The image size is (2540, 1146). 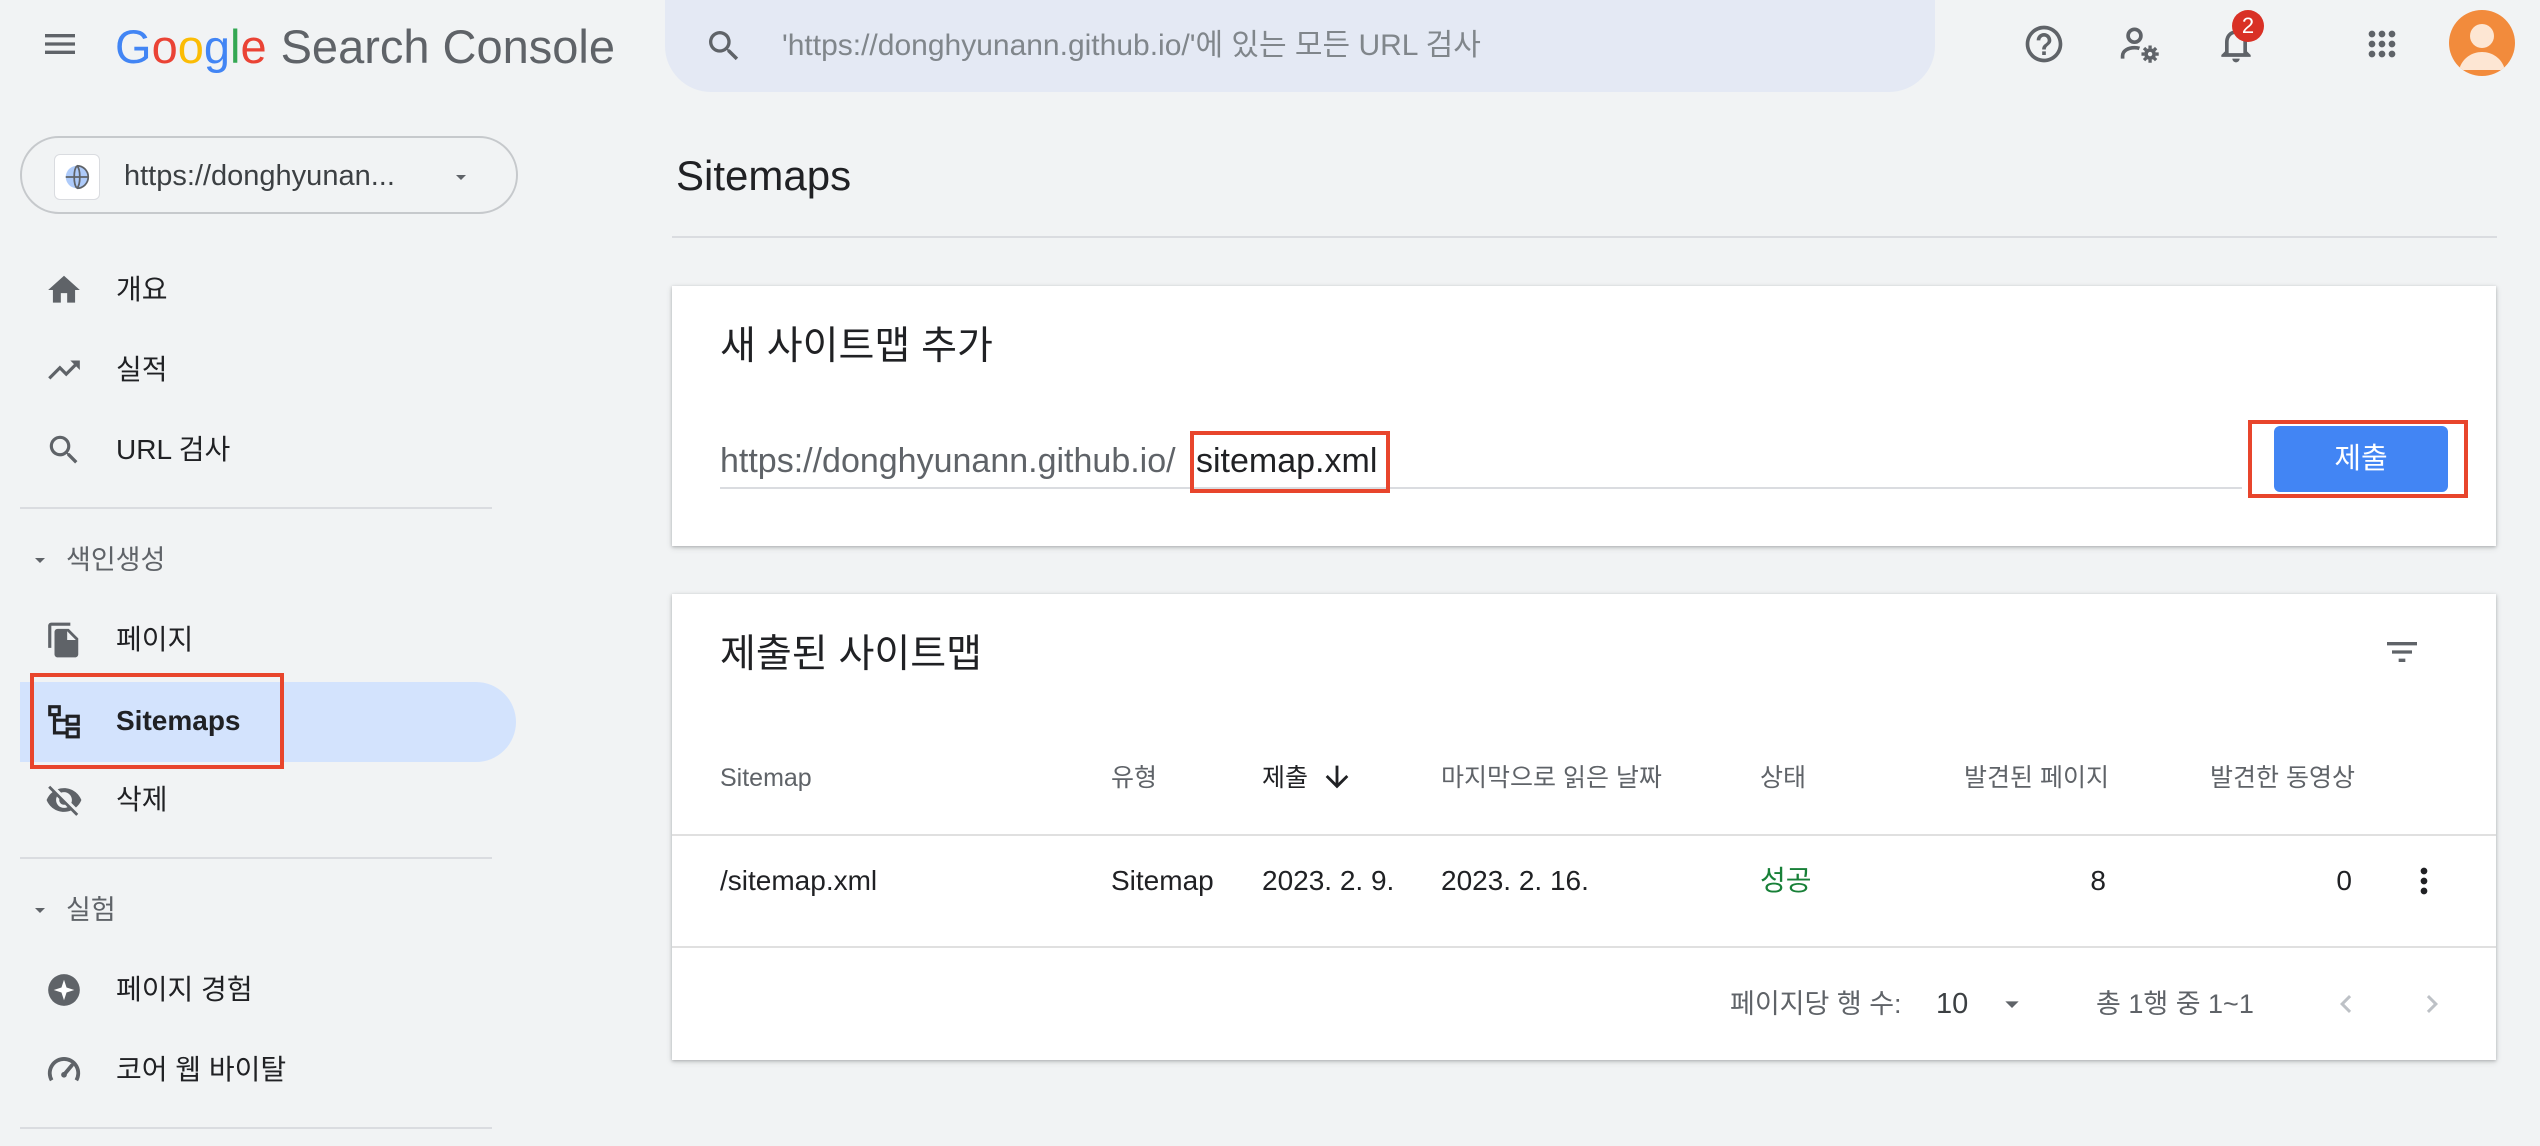 What do you see at coordinates (157, 721) in the screenshot?
I see `highlight-box-sitemaps` at bounding box center [157, 721].